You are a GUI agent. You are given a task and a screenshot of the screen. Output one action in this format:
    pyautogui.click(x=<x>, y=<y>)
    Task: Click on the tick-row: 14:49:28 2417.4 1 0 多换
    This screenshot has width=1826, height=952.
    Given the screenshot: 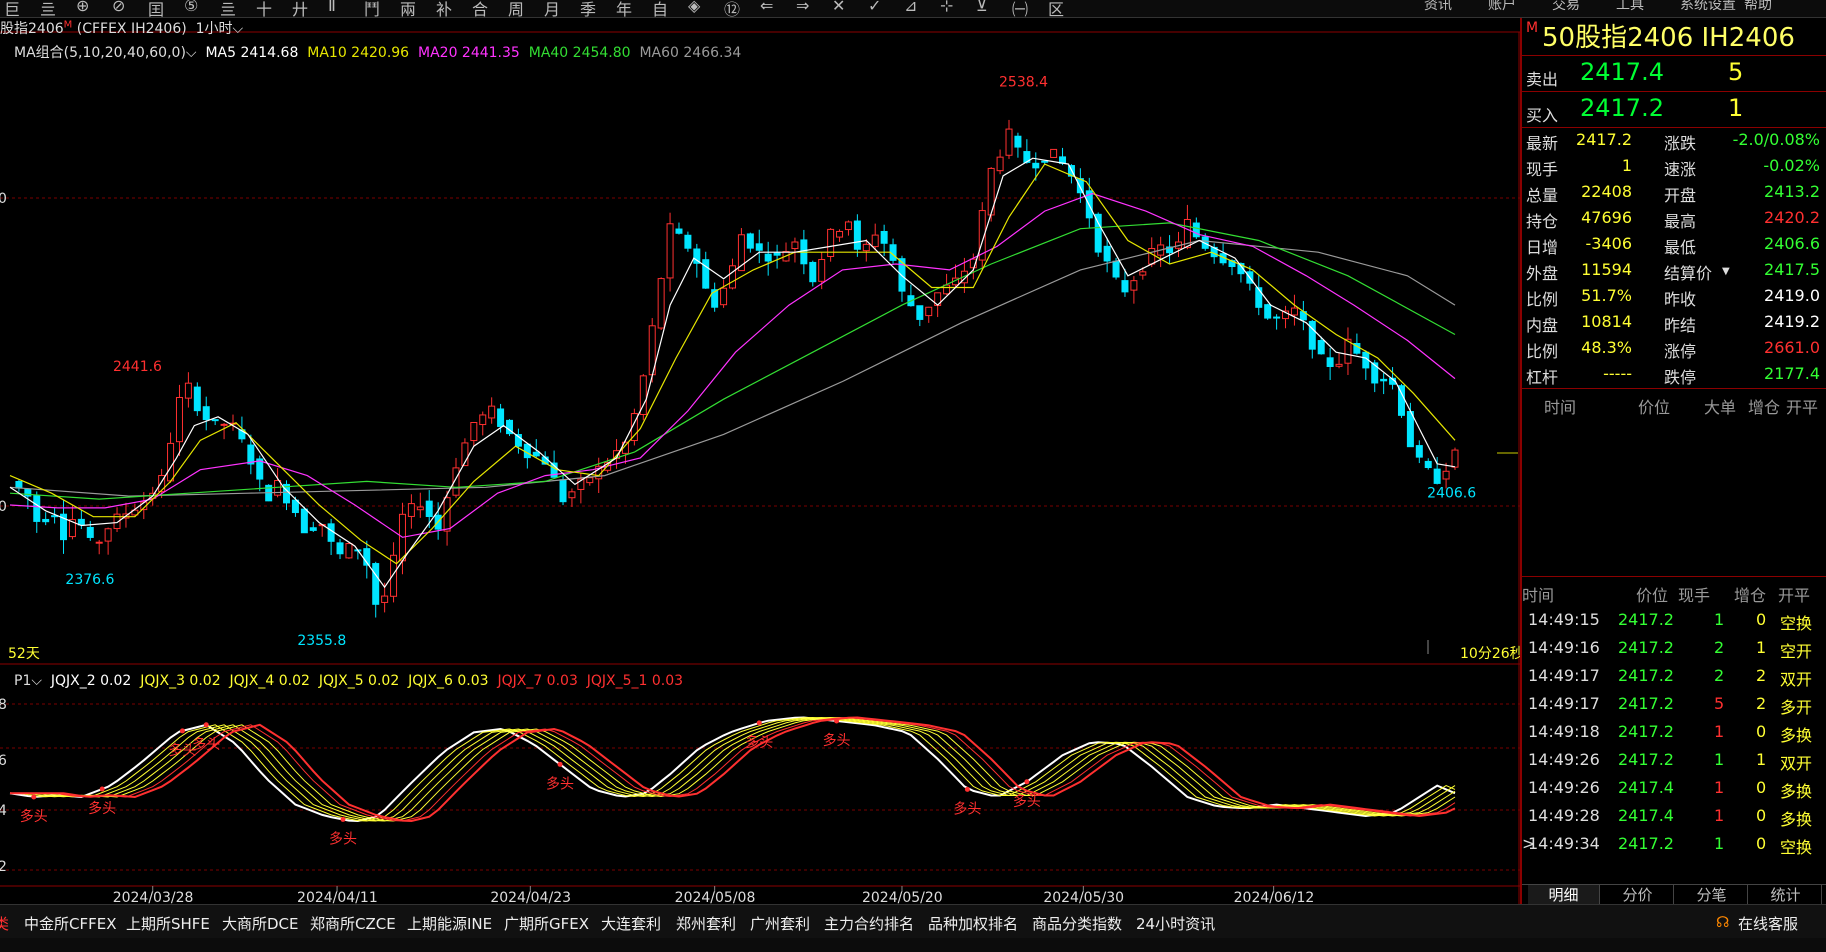 What is the action you would take?
    pyautogui.click(x=1674, y=820)
    